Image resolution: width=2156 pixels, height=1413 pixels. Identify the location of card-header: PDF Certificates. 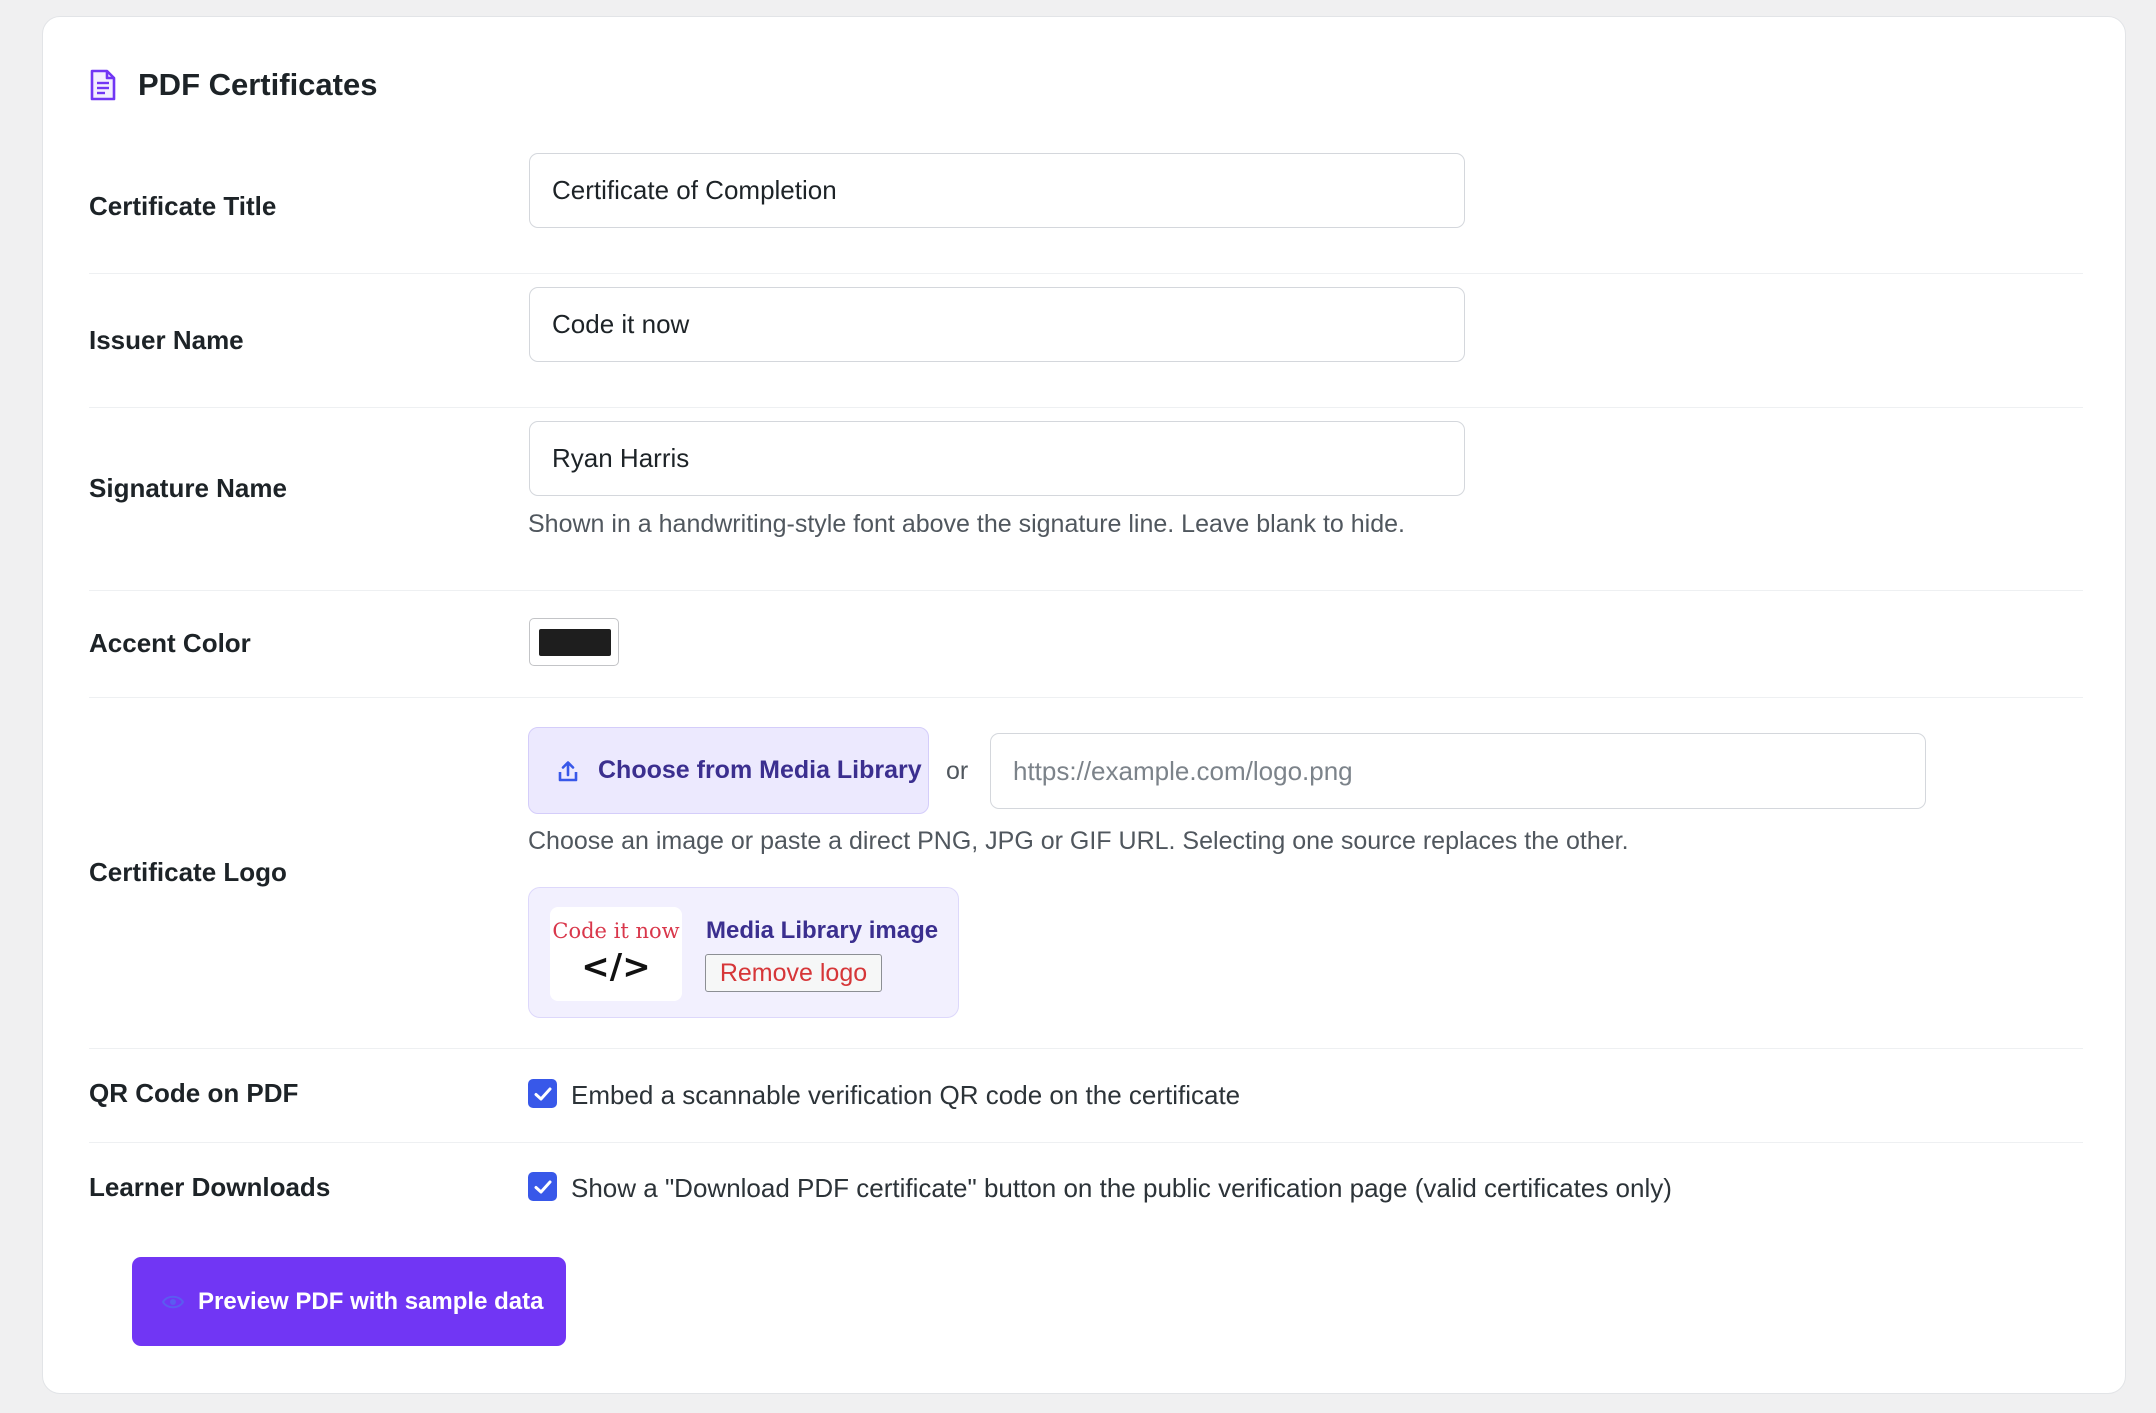
(233, 85).